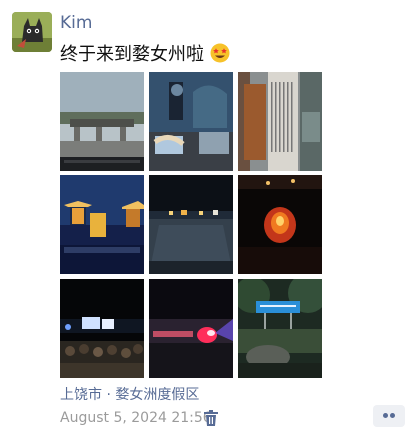  What do you see at coordinates (102, 328) in the screenshot?
I see `photo-night-show-crowd` at bounding box center [102, 328].